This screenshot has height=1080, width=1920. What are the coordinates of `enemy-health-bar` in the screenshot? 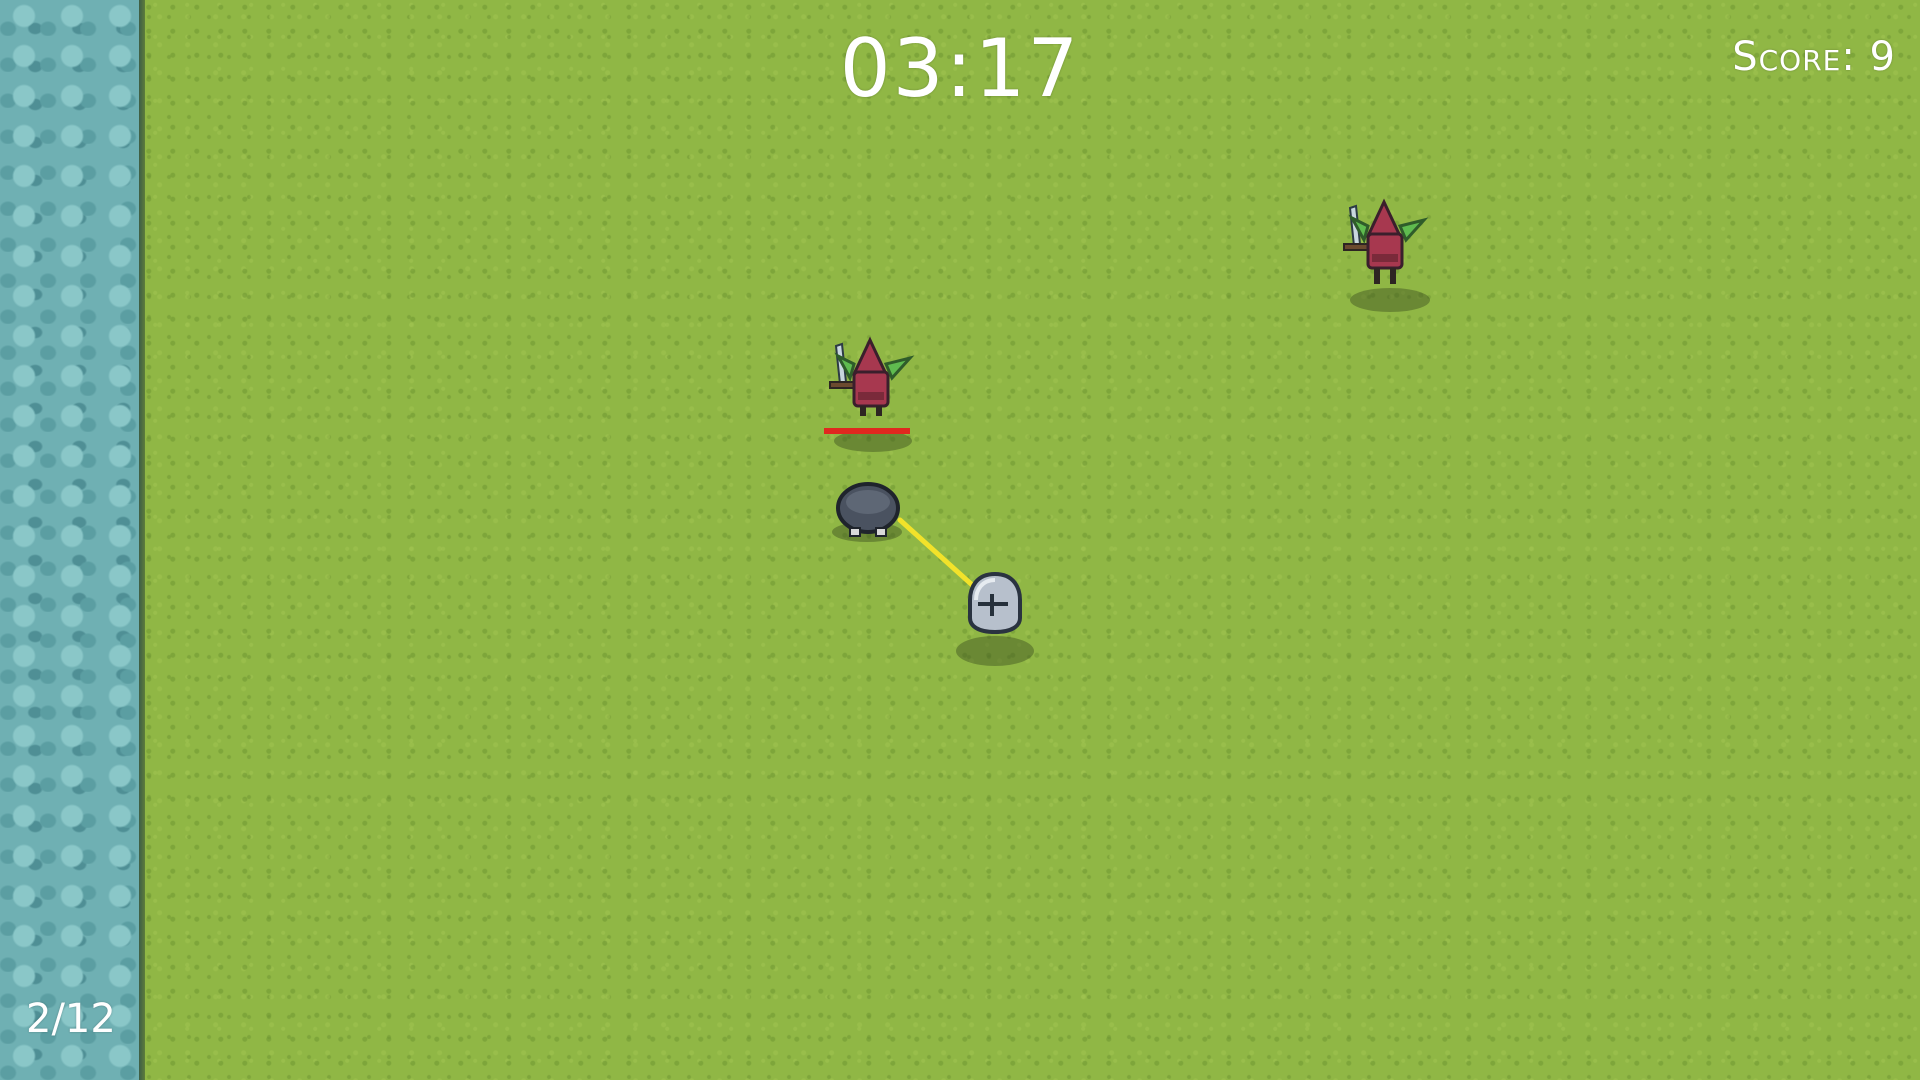 It's located at (867, 431).